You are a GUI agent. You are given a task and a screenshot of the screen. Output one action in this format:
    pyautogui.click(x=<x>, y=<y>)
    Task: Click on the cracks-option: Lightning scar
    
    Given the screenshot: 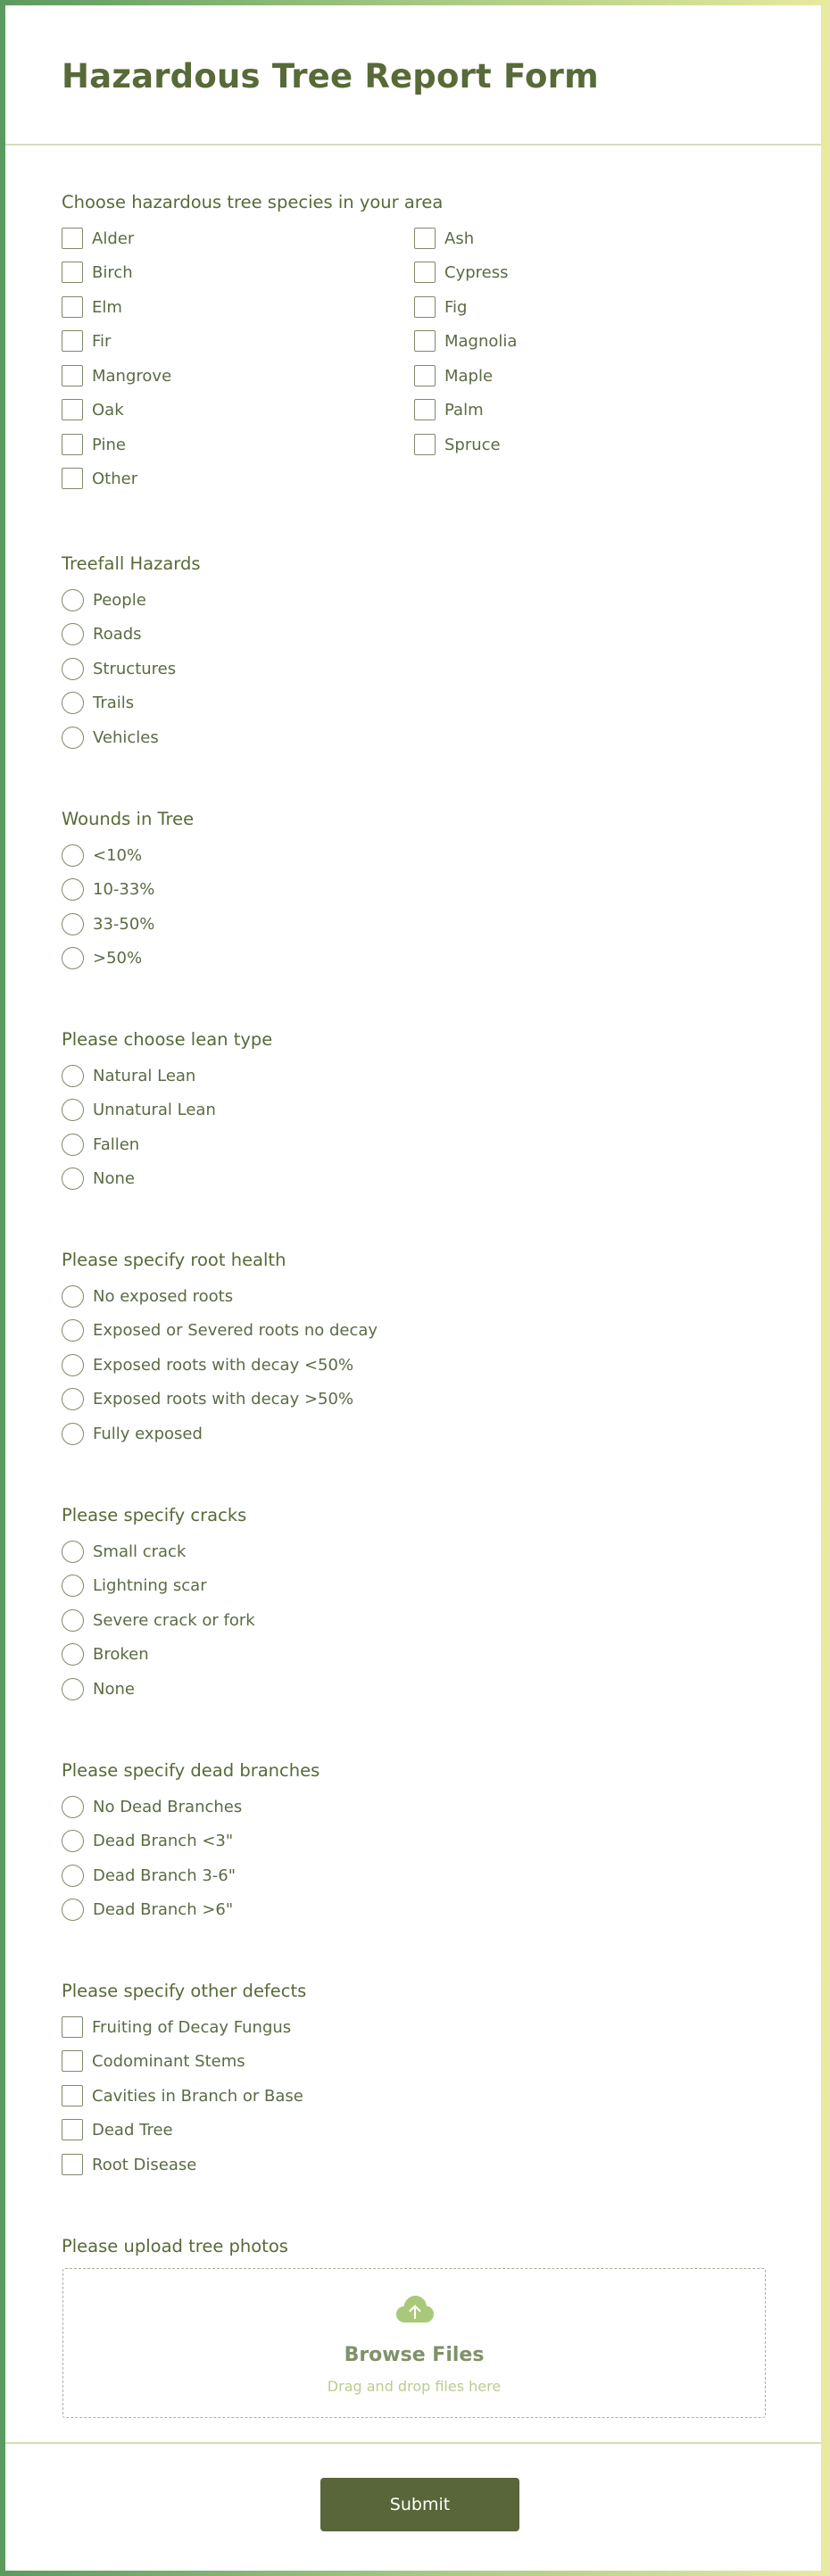 What is the action you would take?
    pyautogui.click(x=134, y=1586)
    